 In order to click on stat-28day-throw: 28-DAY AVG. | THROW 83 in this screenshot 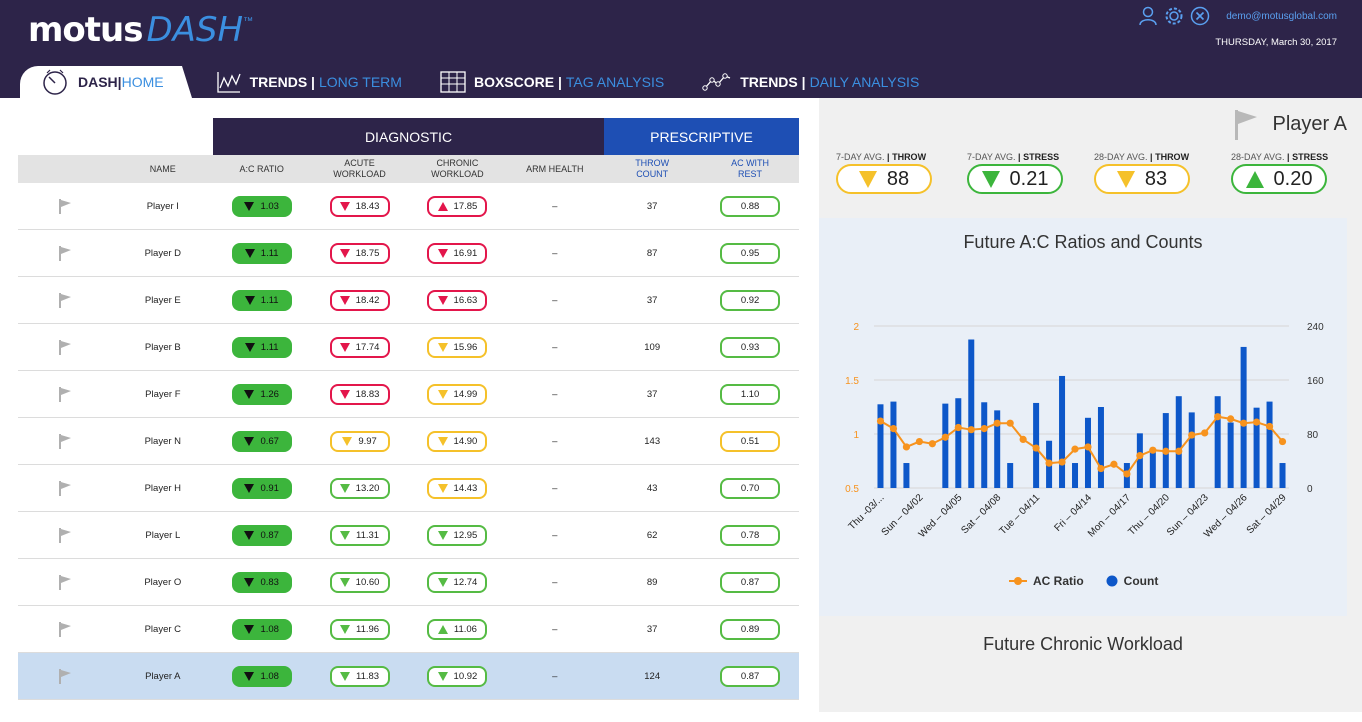, I will do `click(1142, 173)`.